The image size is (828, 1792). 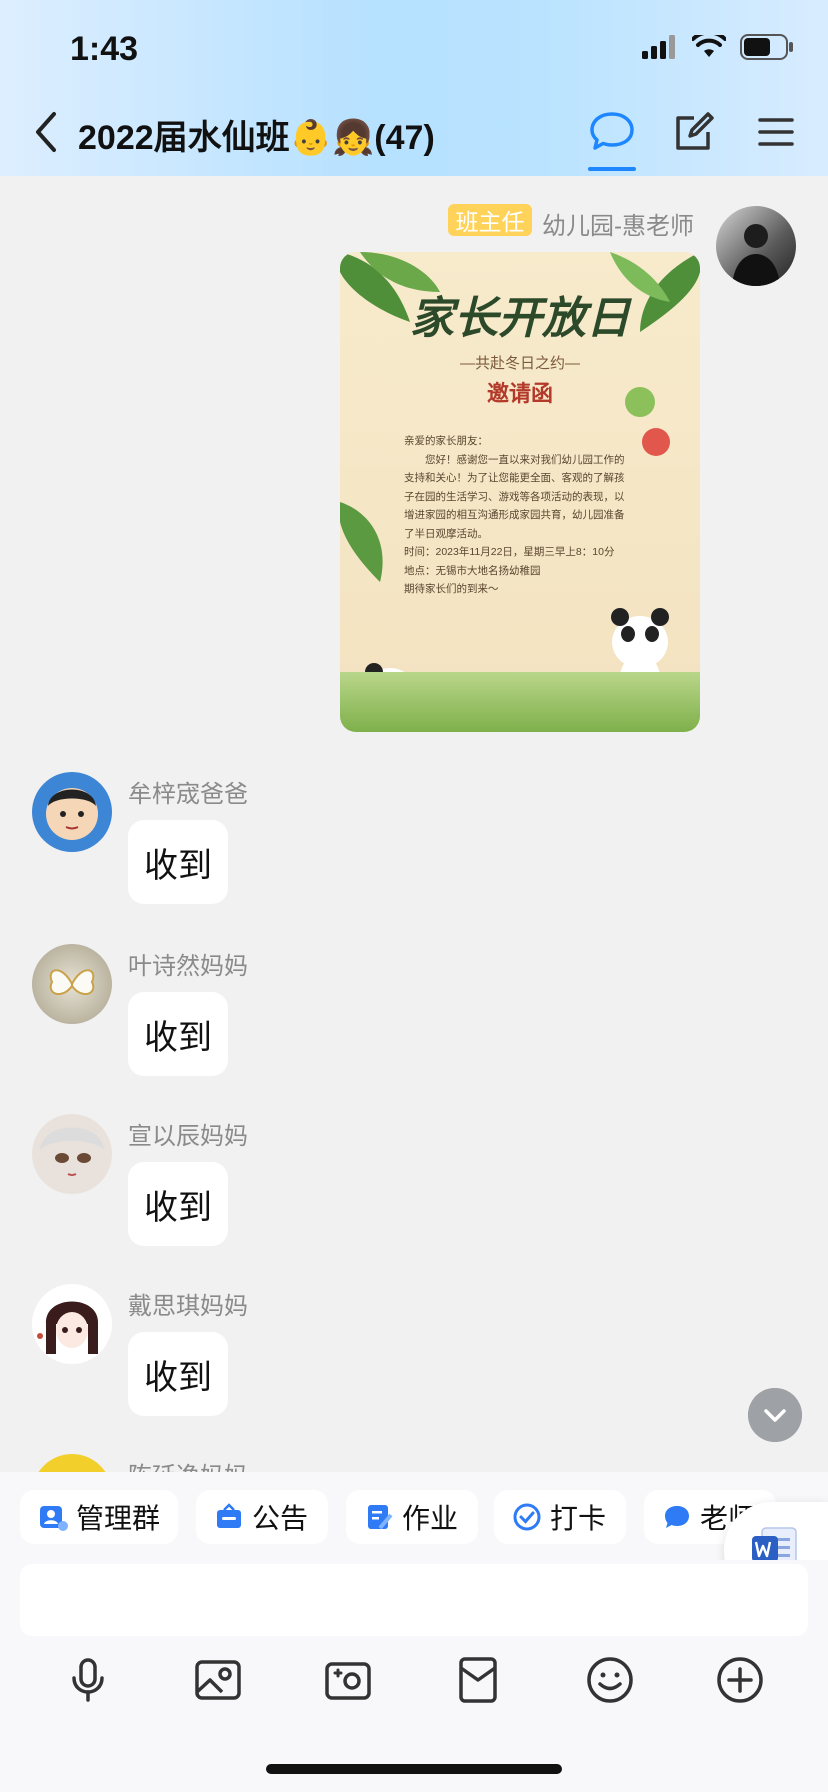 What do you see at coordinates (527, 1517) in the screenshot?
I see `checkin-icon` at bounding box center [527, 1517].